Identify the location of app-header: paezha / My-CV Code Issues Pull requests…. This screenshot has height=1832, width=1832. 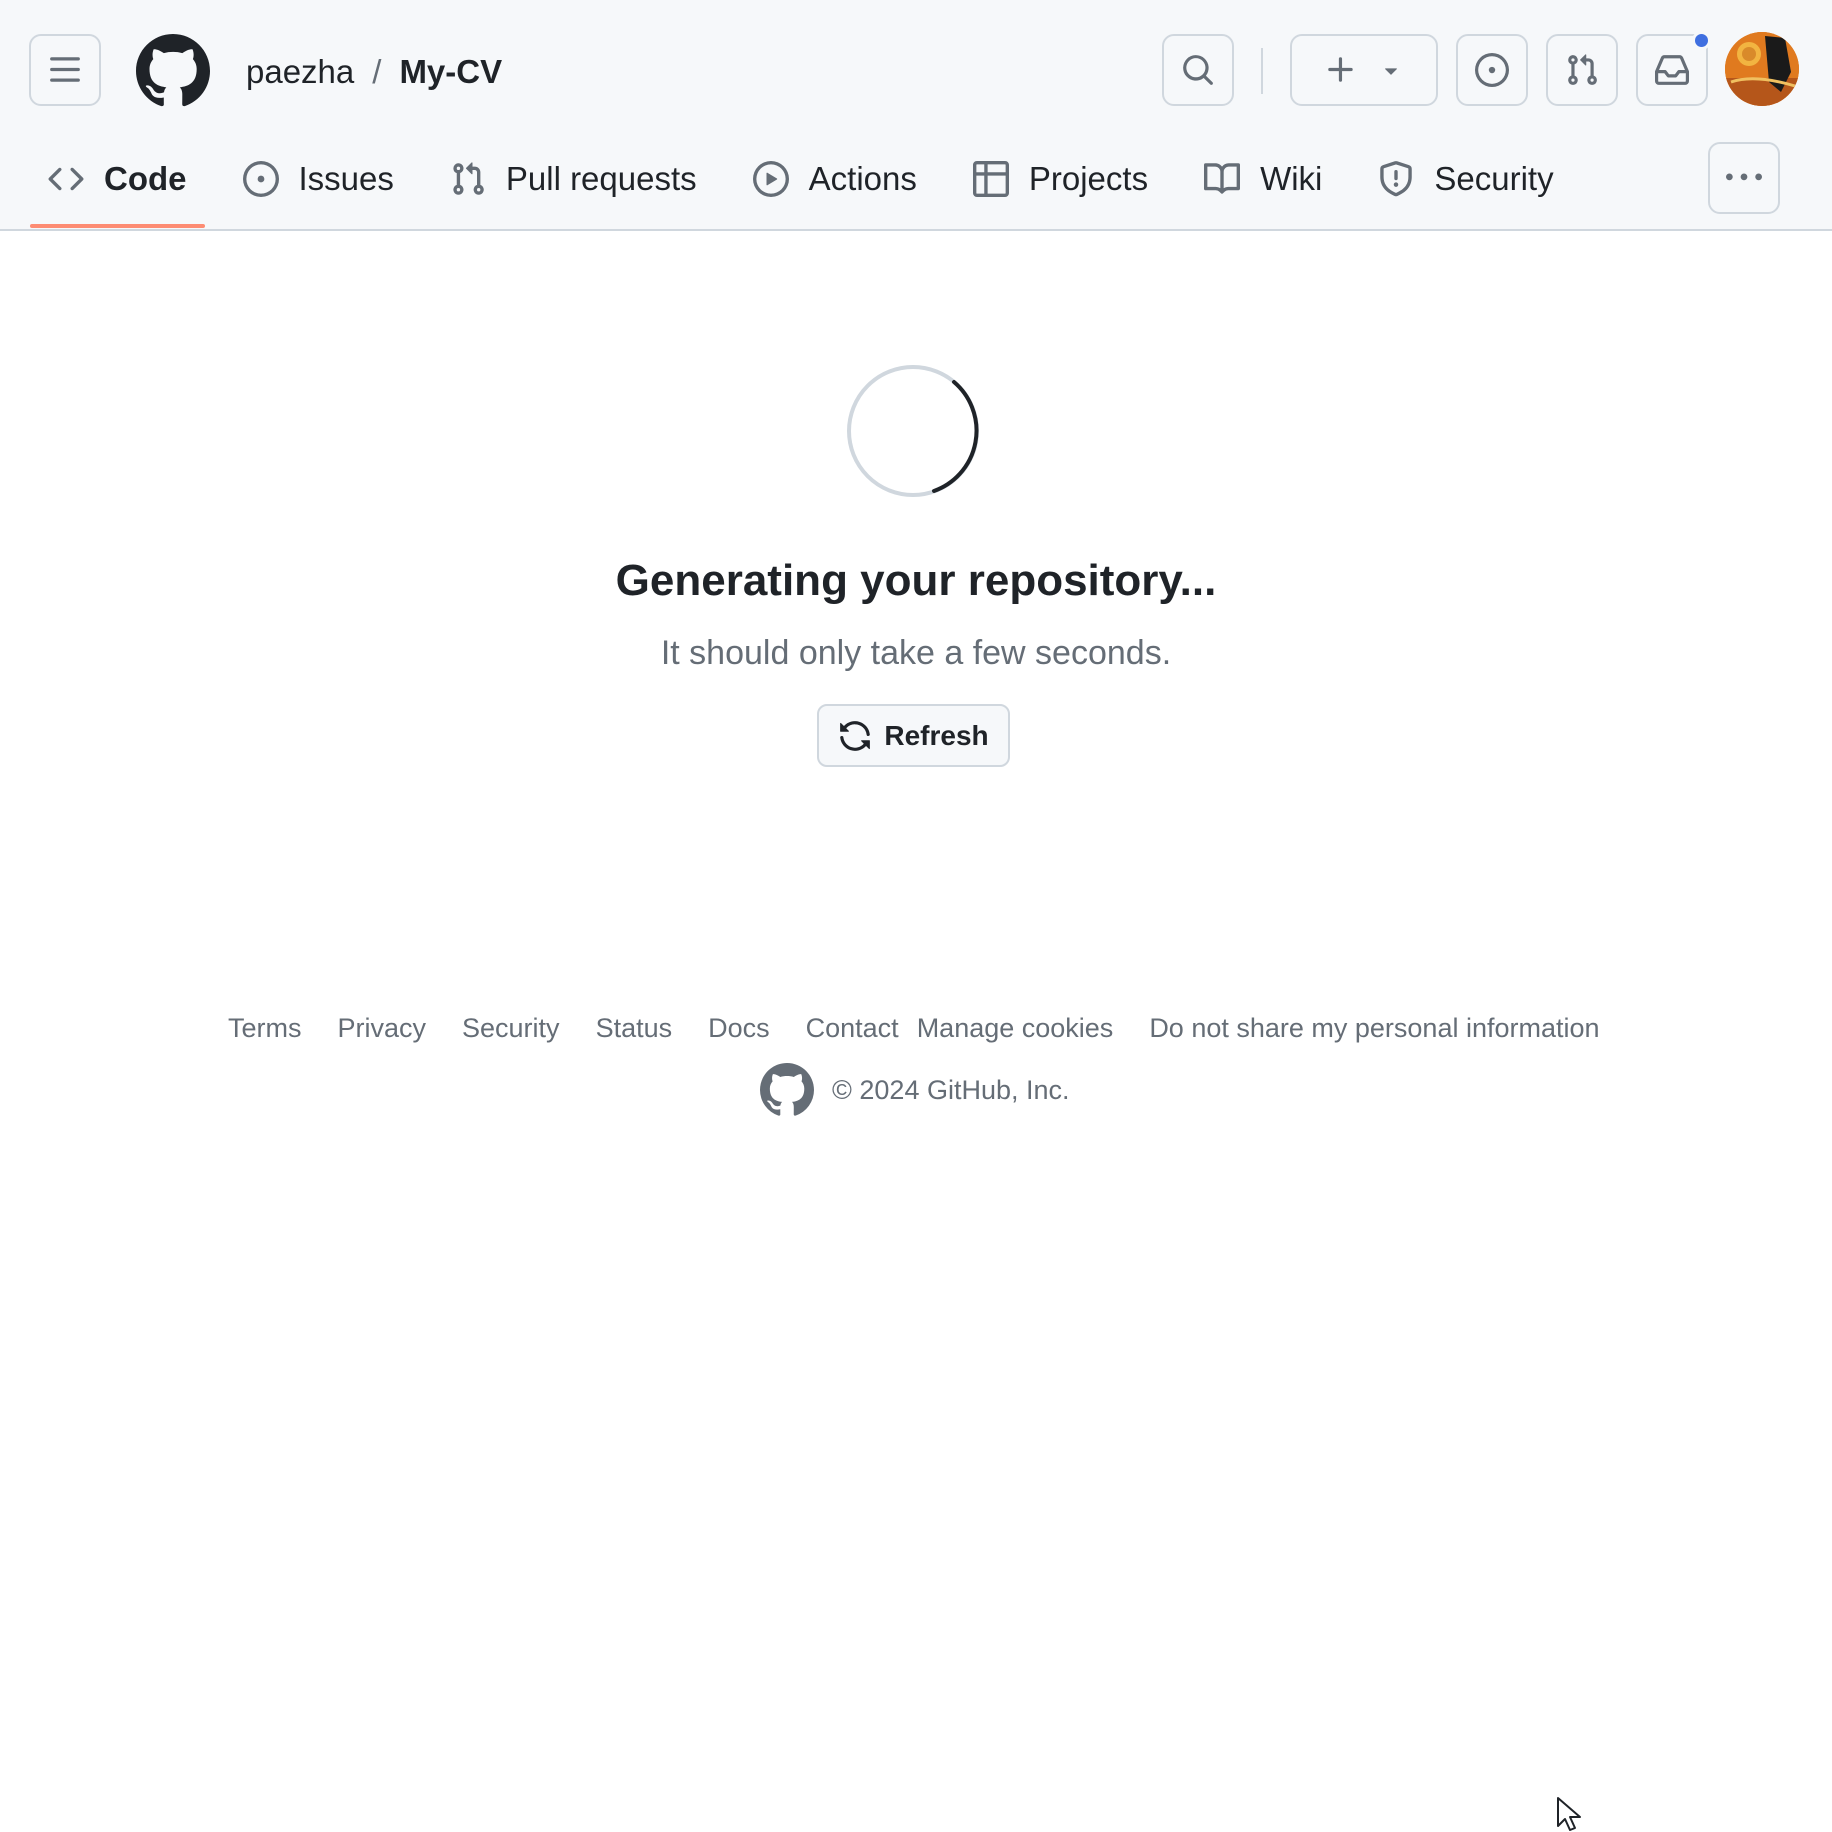
(916, 115).